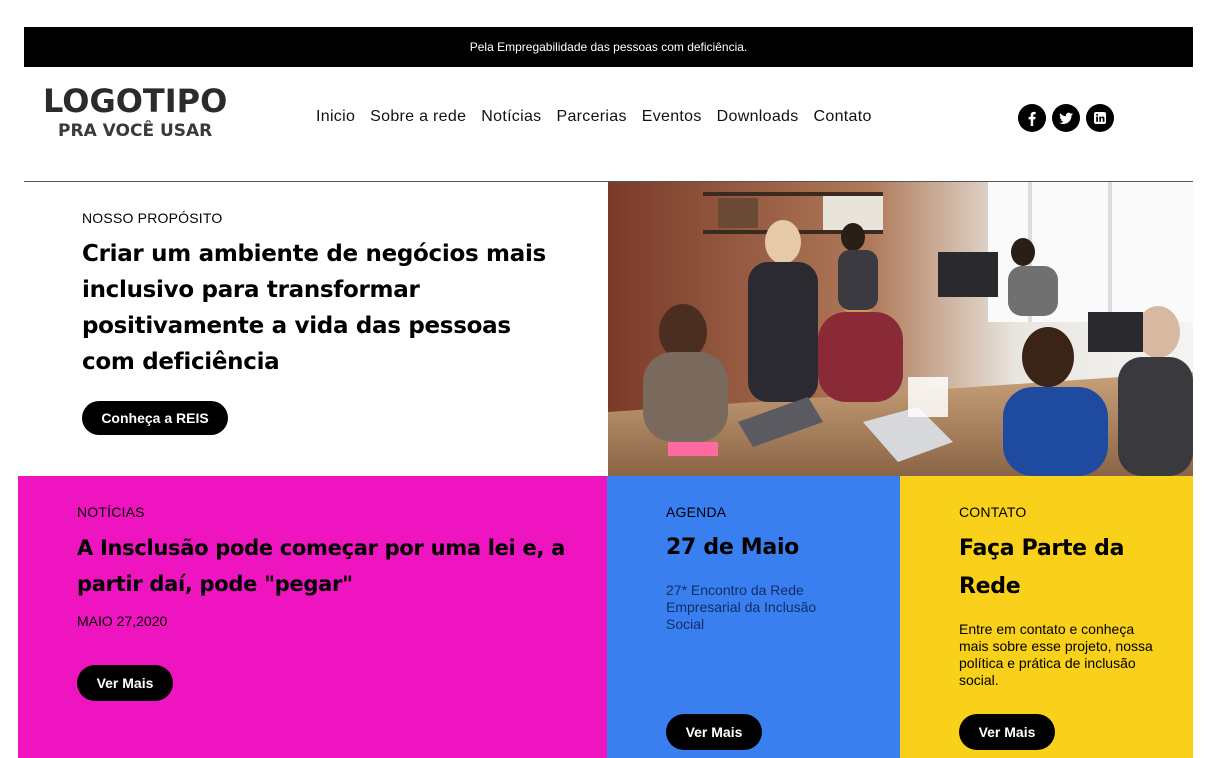 This screenshot has height=758, width=1212. I want to click on purpose-eyebrow: NOSSO PROPÓSITO, so click(152, 218).